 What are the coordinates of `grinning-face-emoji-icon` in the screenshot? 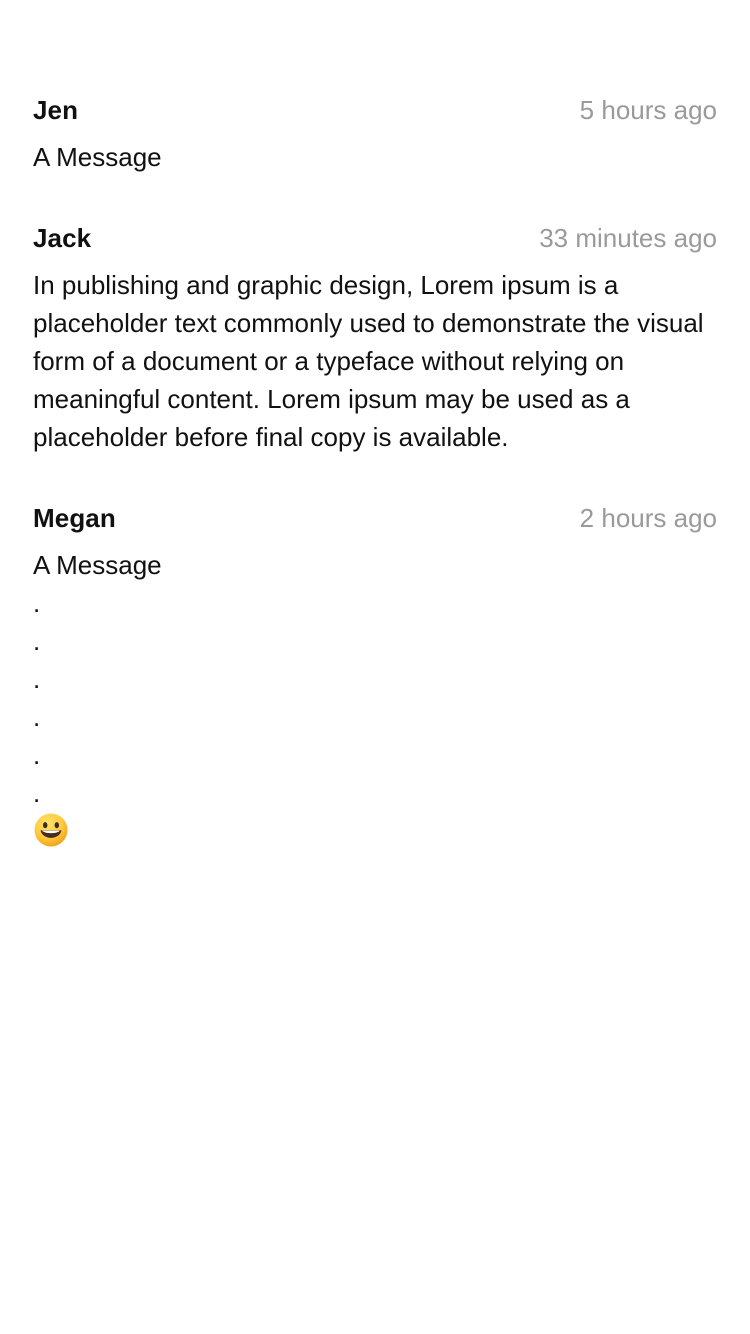 It's located at (51, 830).